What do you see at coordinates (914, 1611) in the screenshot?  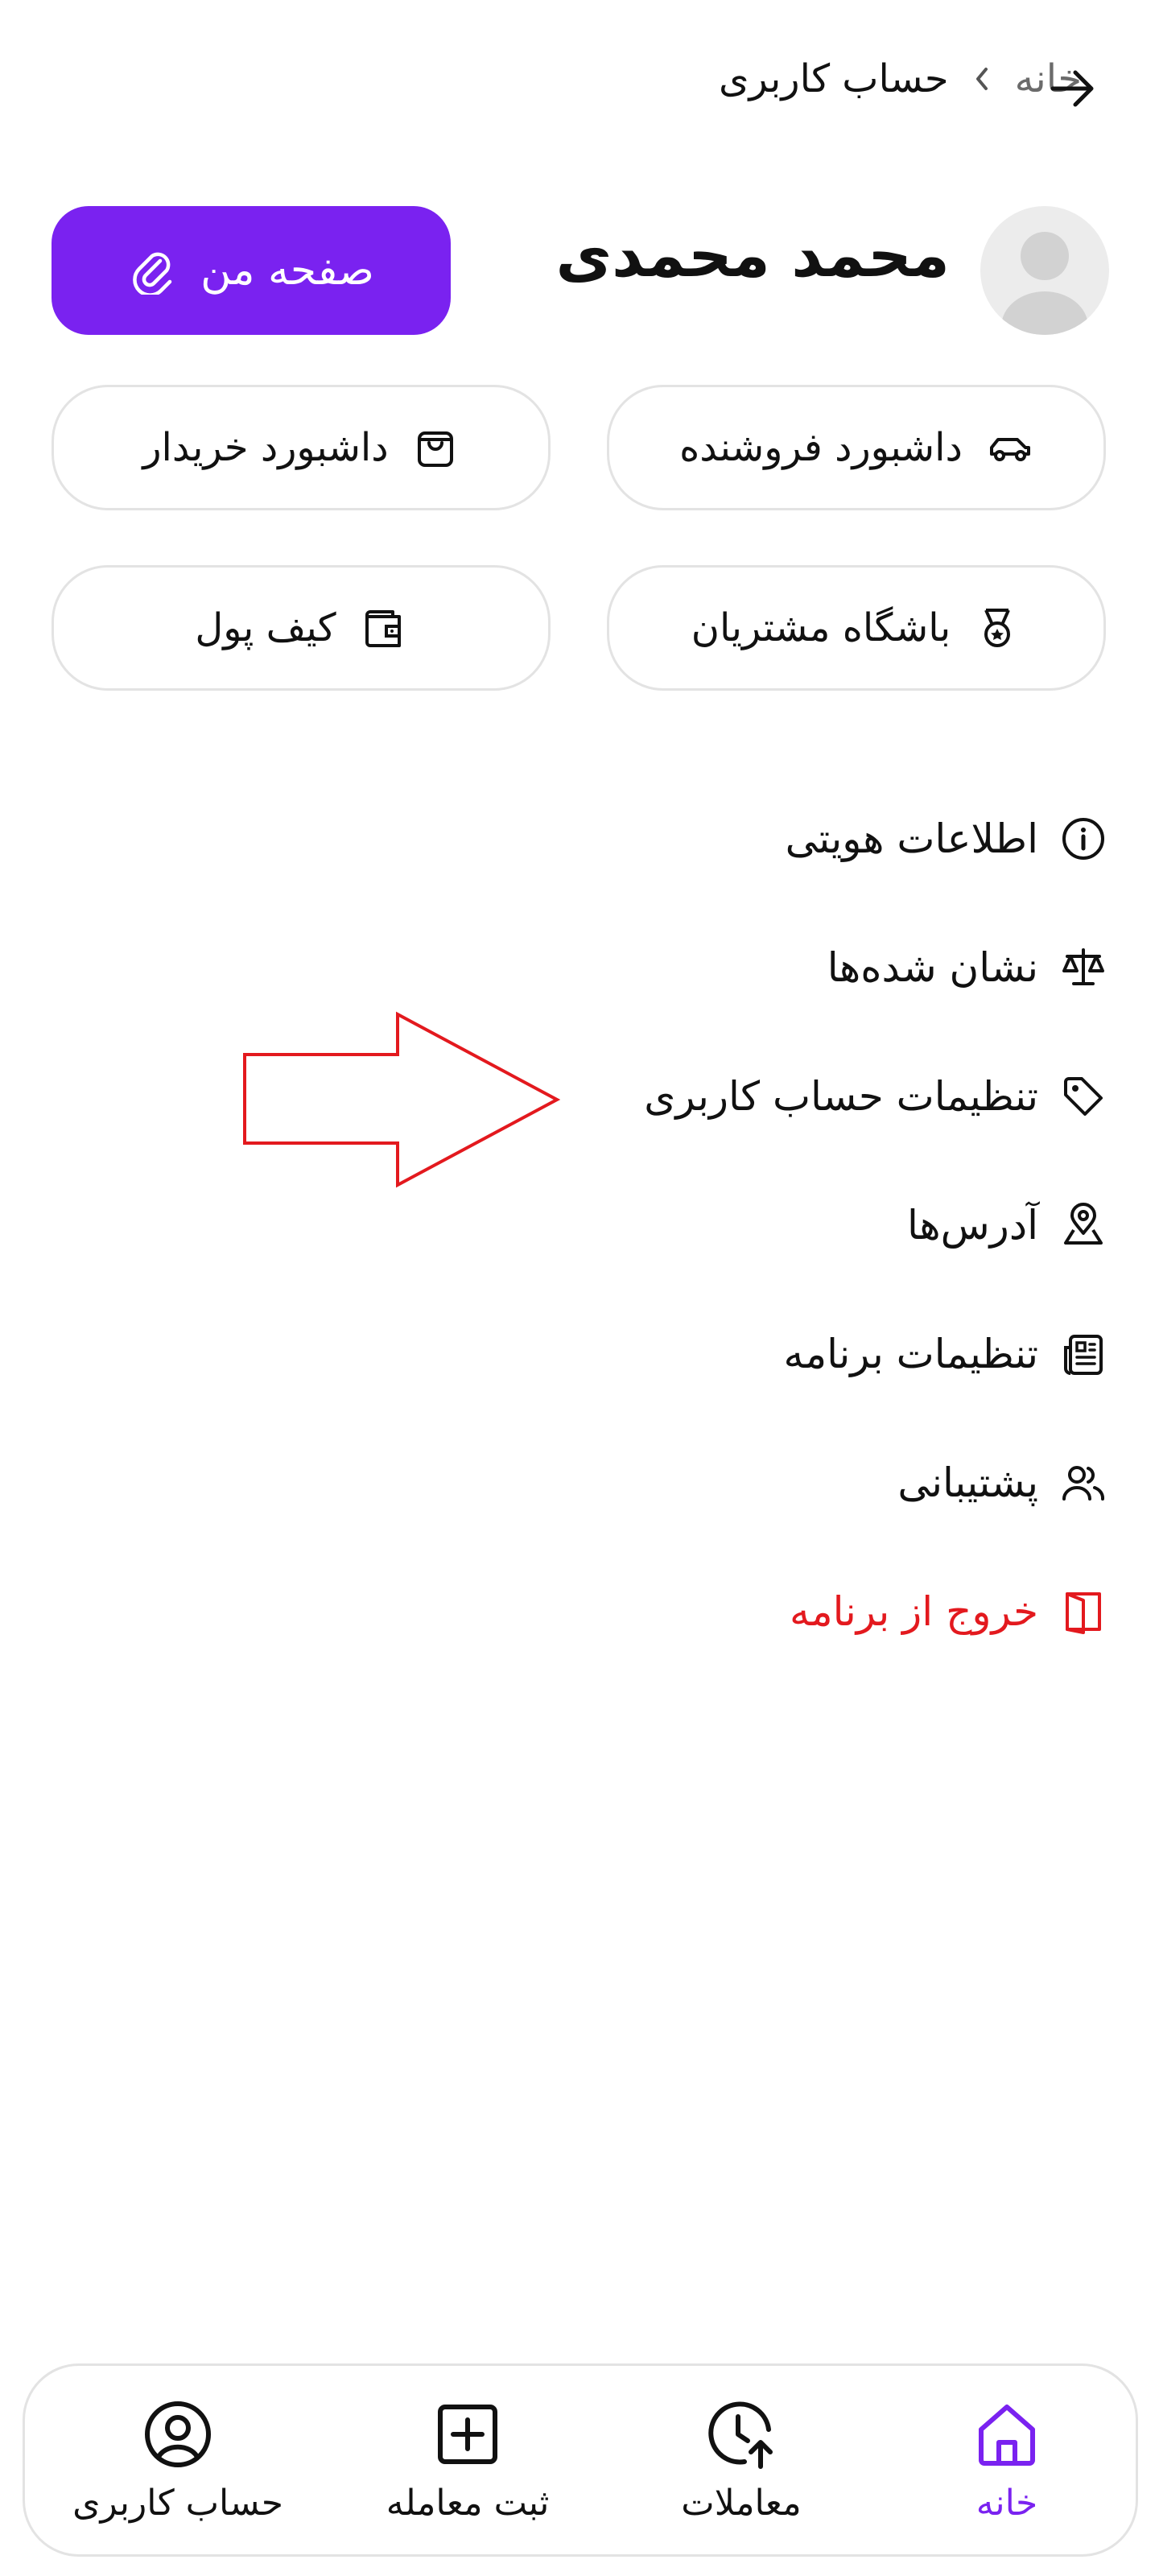 I see `menu-item-label: خروج از برنامه` at bounding box center [914, 1611].